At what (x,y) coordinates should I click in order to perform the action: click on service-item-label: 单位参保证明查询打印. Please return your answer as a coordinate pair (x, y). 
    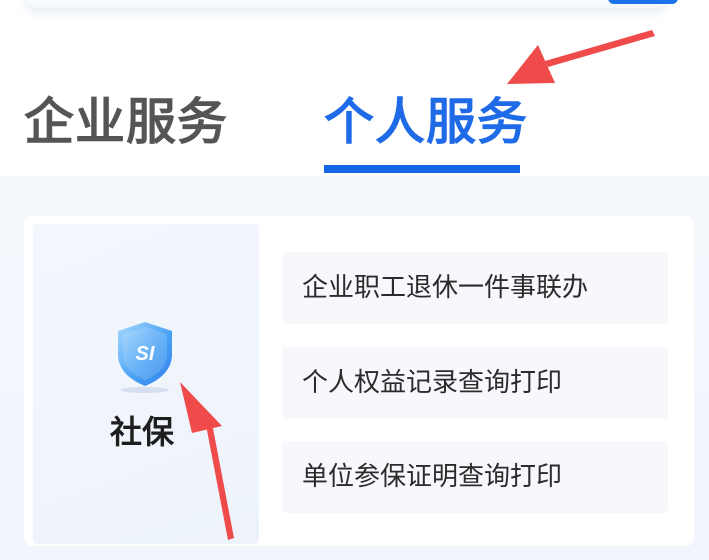
    Looking at the image, I should click on (432, 477).